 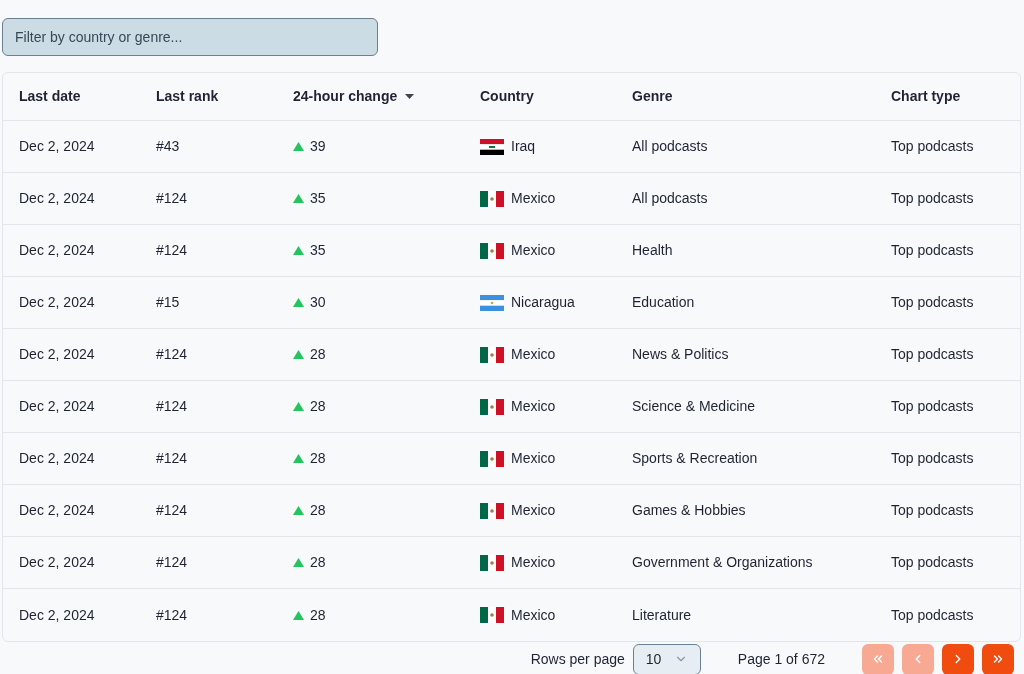 I want to click on table-cell: Government & Organizations, so click(x=722, y=562).